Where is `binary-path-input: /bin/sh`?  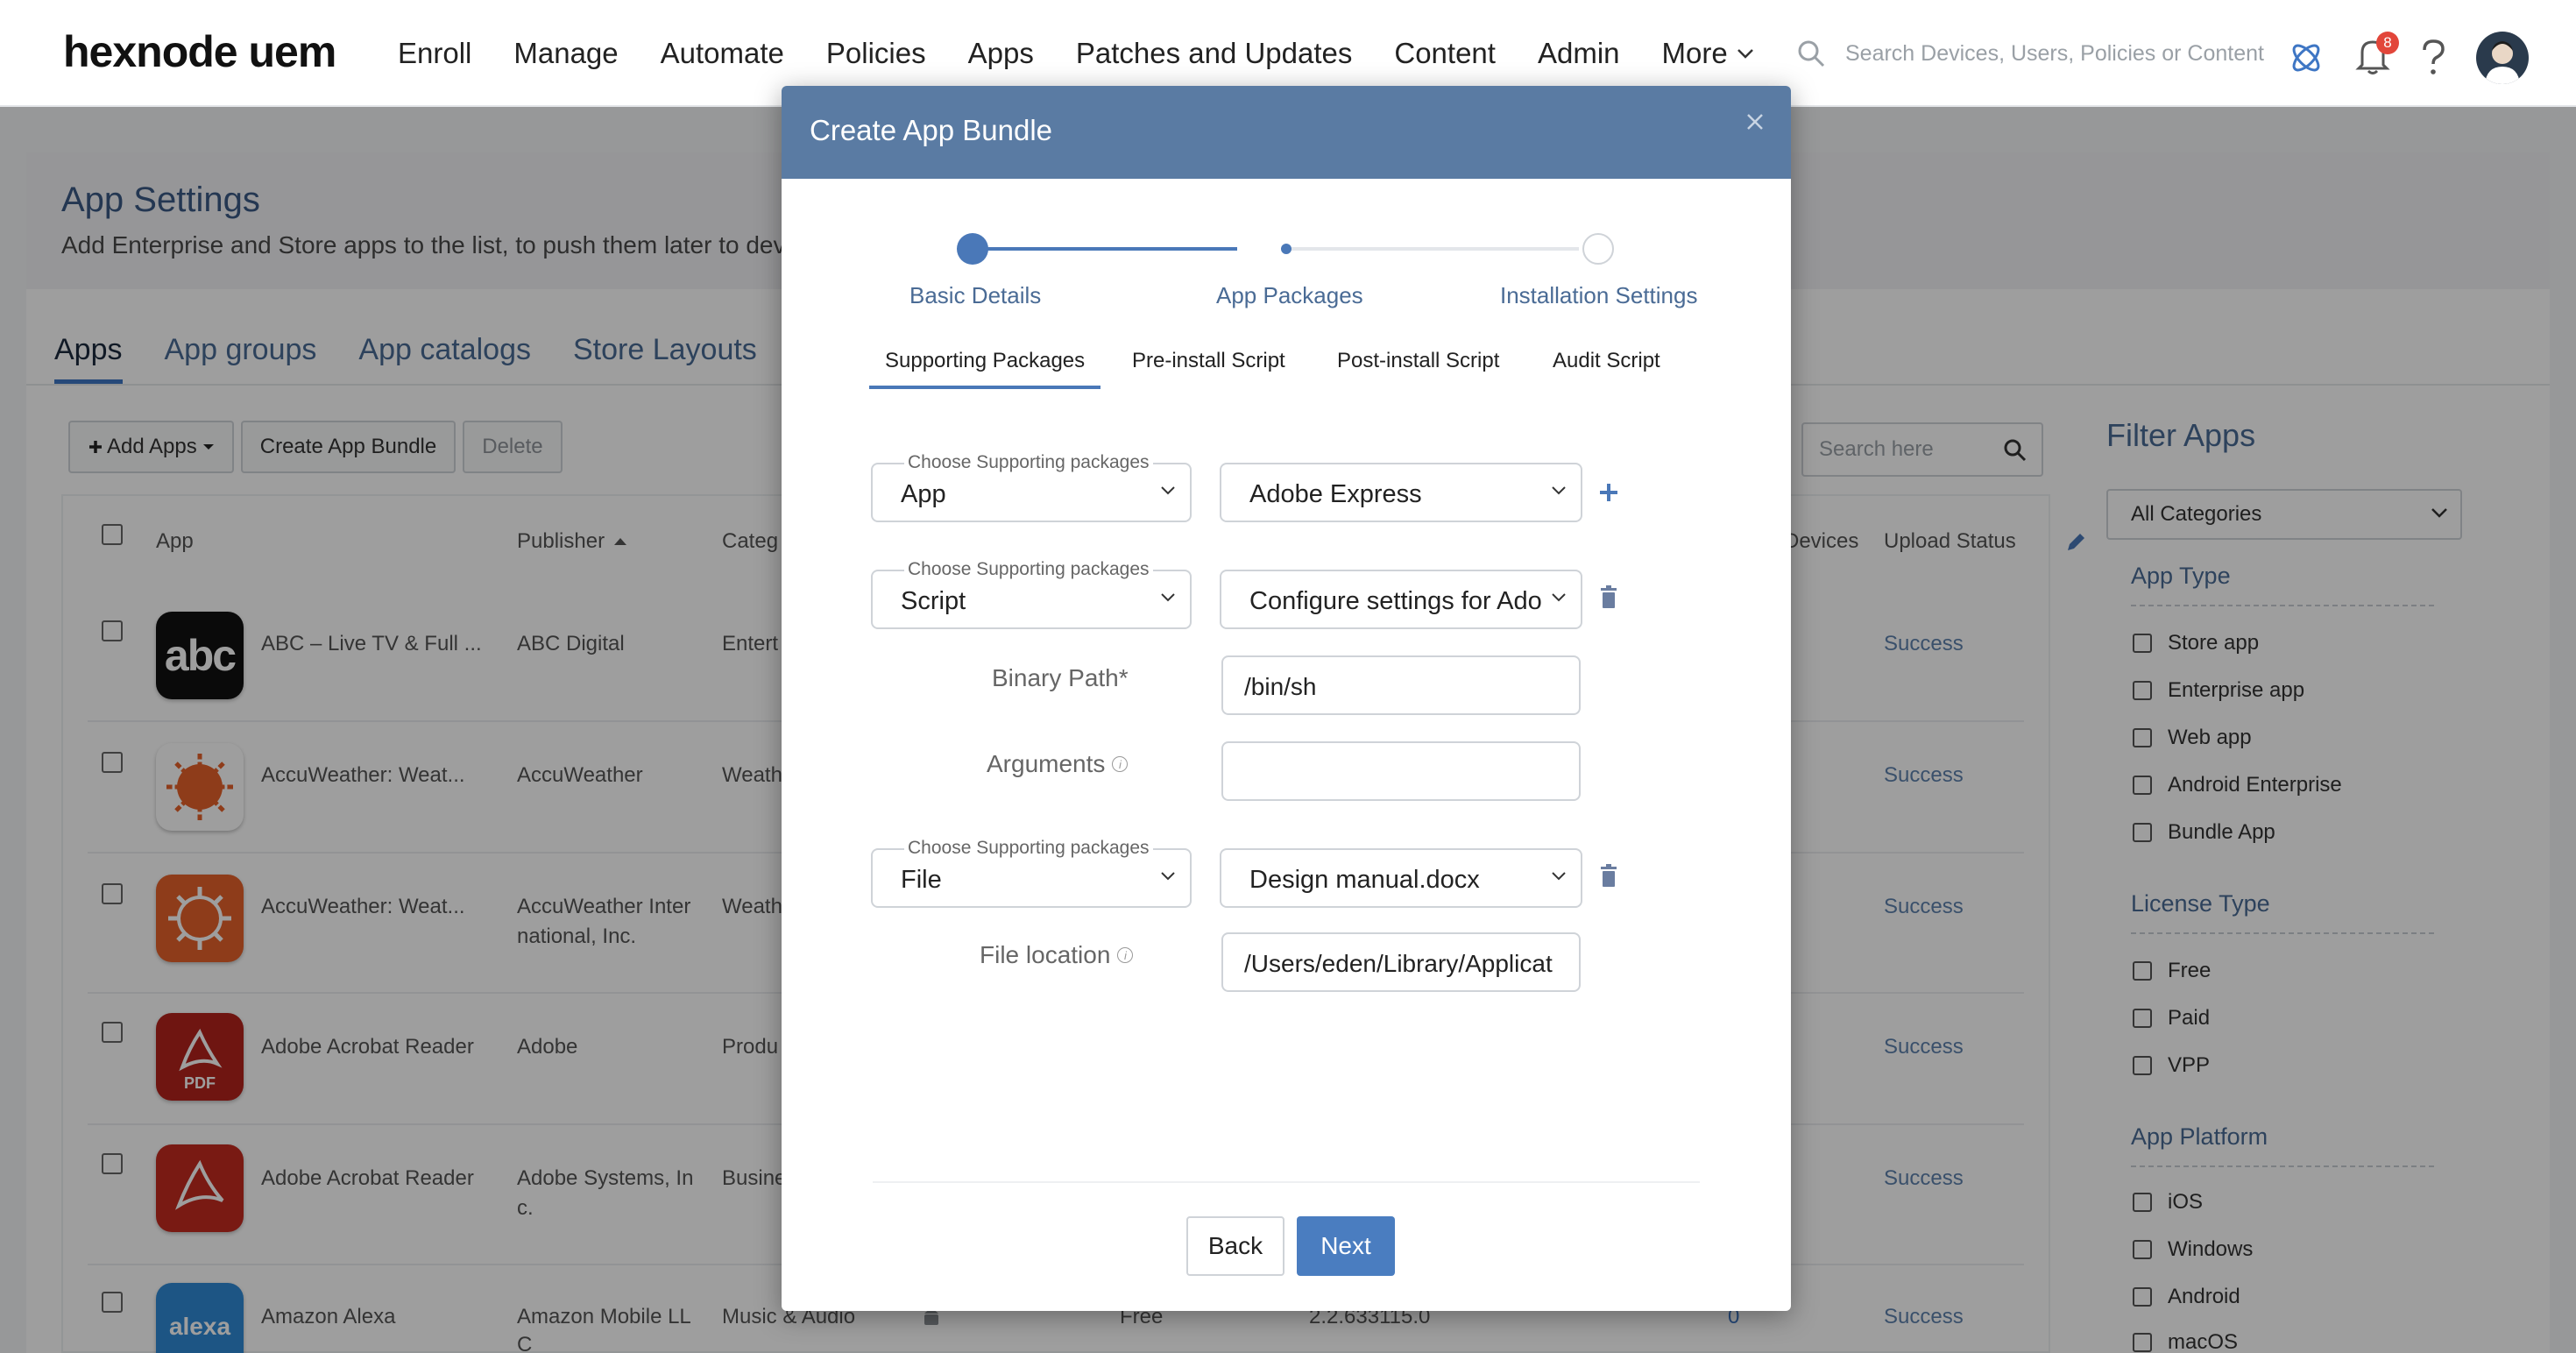
binary-path-input: /bin/sh is located at coordinates (1401, 685).